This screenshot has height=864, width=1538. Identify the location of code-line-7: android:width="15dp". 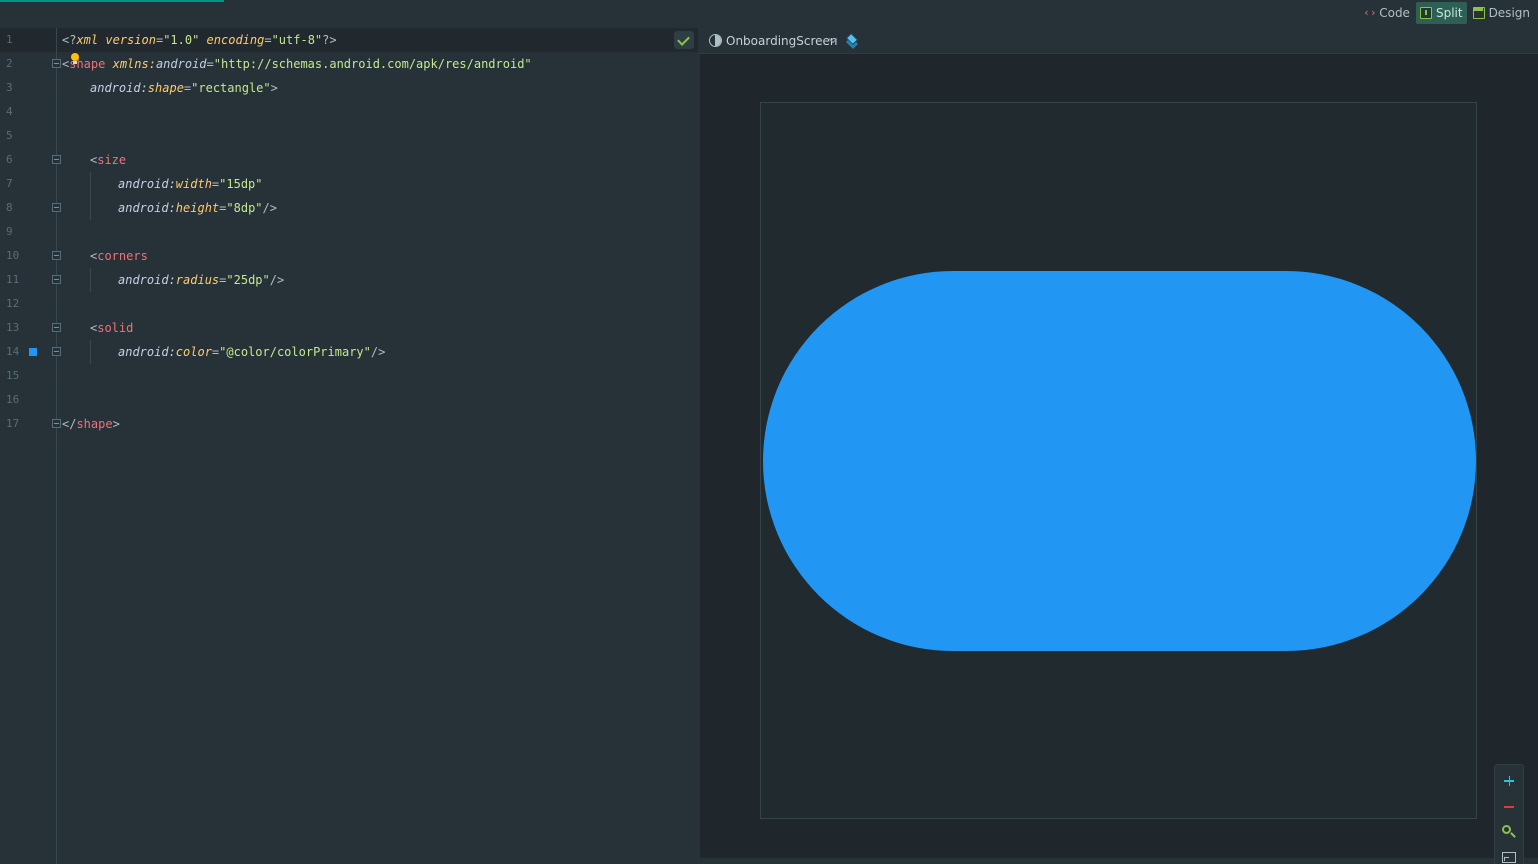
(190, 184).